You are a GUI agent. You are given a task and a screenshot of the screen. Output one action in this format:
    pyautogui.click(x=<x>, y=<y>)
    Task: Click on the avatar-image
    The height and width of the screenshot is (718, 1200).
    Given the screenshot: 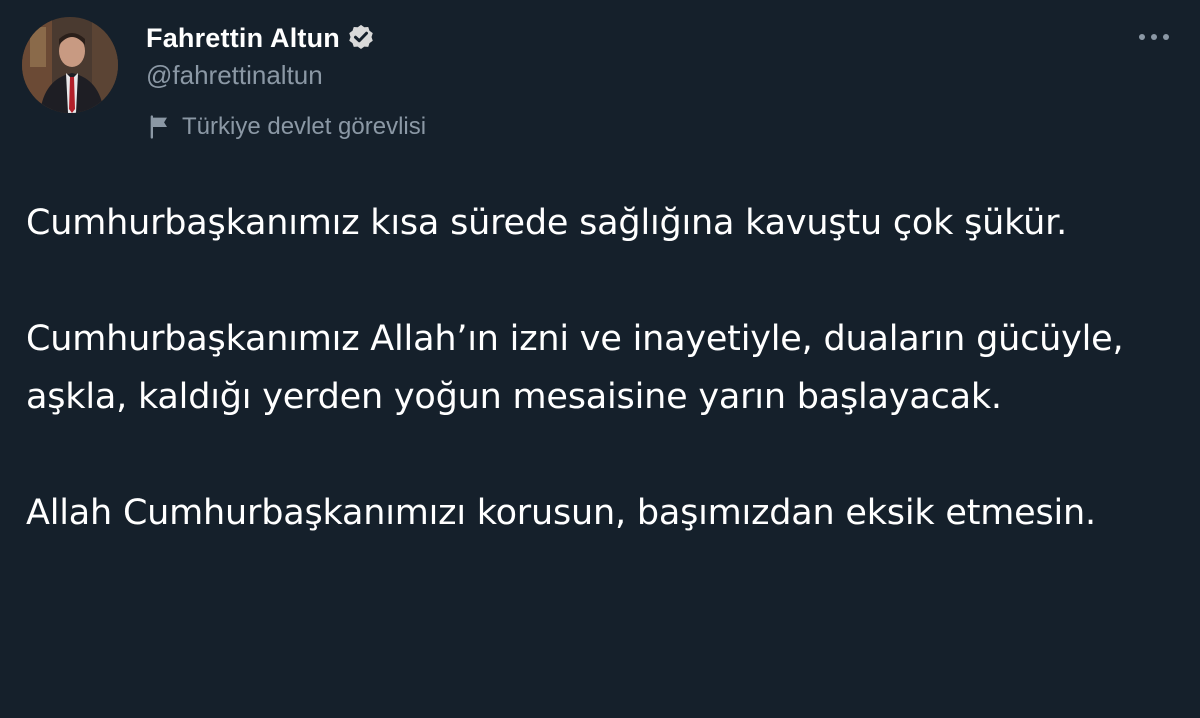 What is the action you would take?
    pyautogui.click(x=70, y=65)
    